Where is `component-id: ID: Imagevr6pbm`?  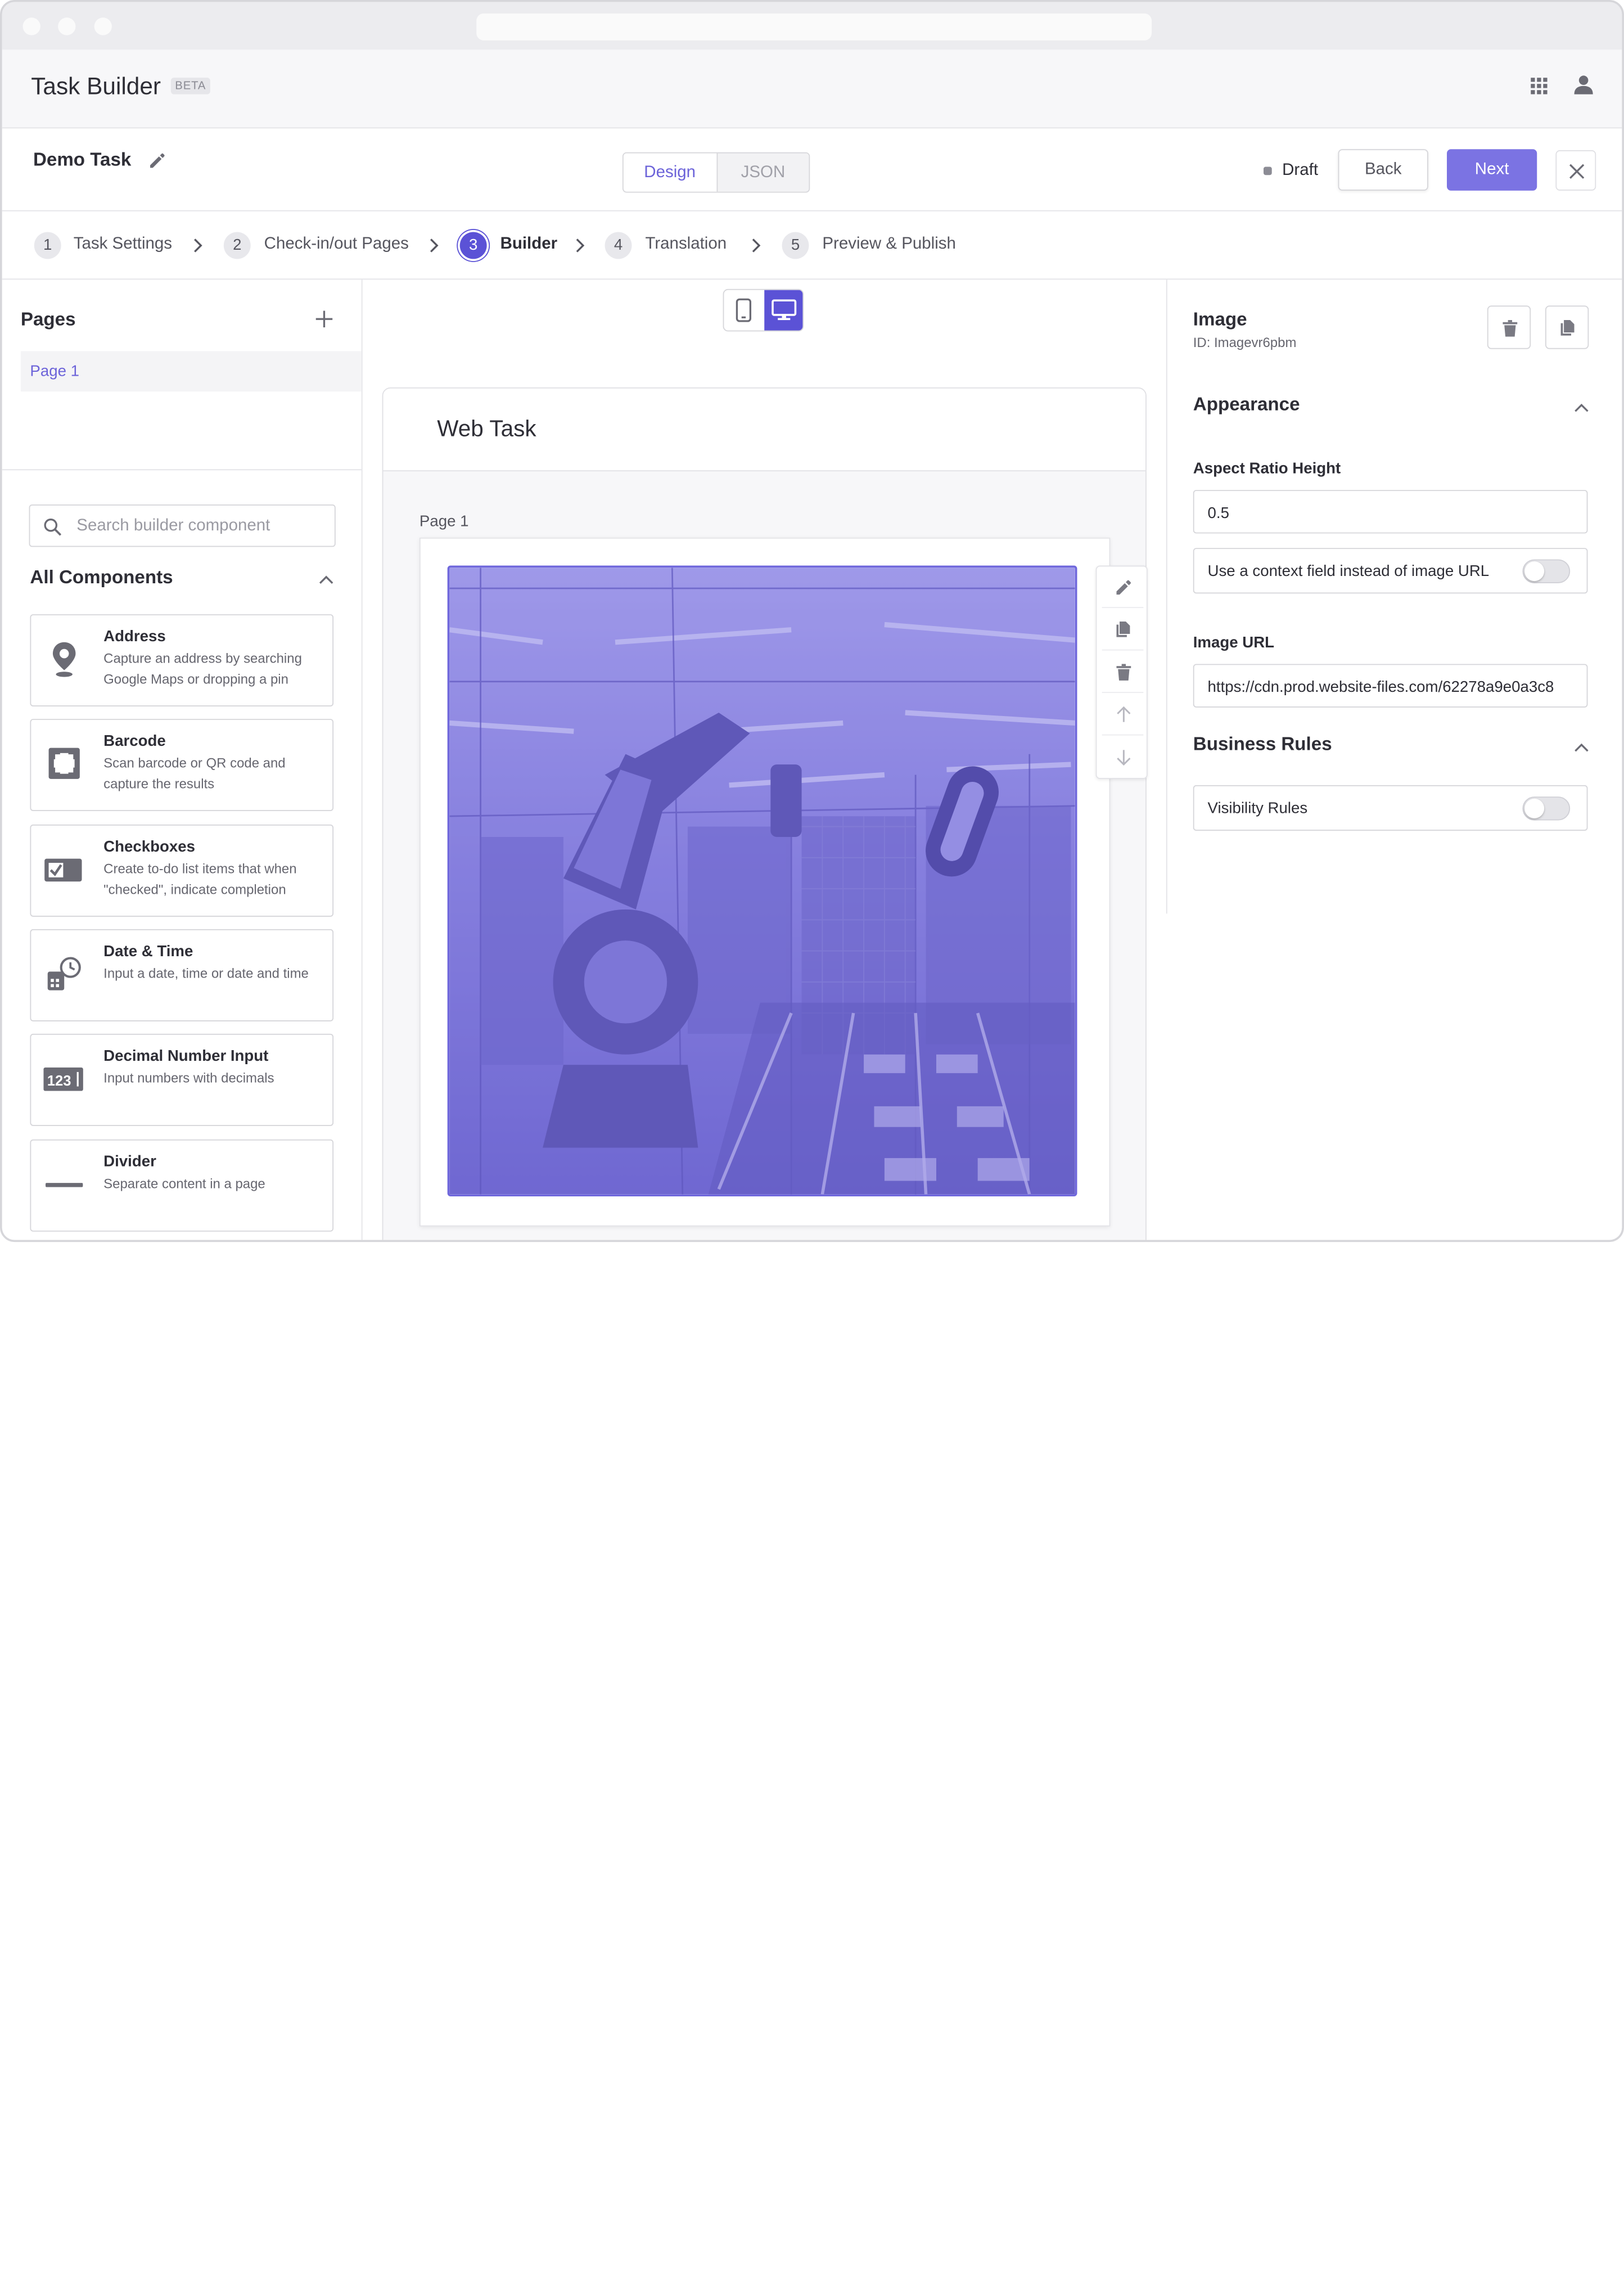 component-id: ID: Imagevr6pbm is located at coordinates (1245, 342).